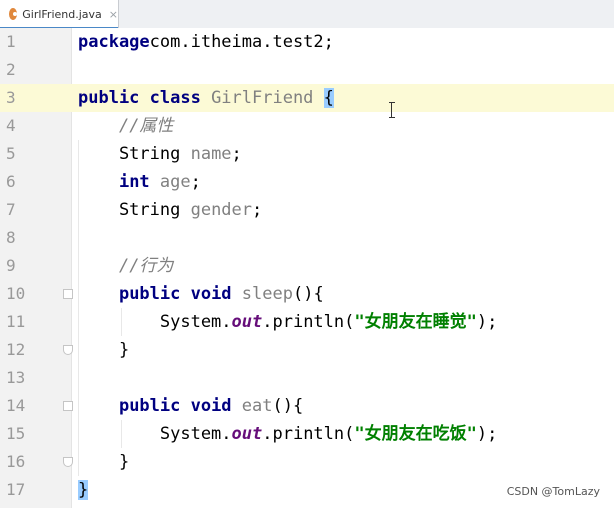 The height and width of the screenshot is (508, 614). Describe the element at coordinates (11, 125) in the screenshot. I see `line-number: 4` at that location.